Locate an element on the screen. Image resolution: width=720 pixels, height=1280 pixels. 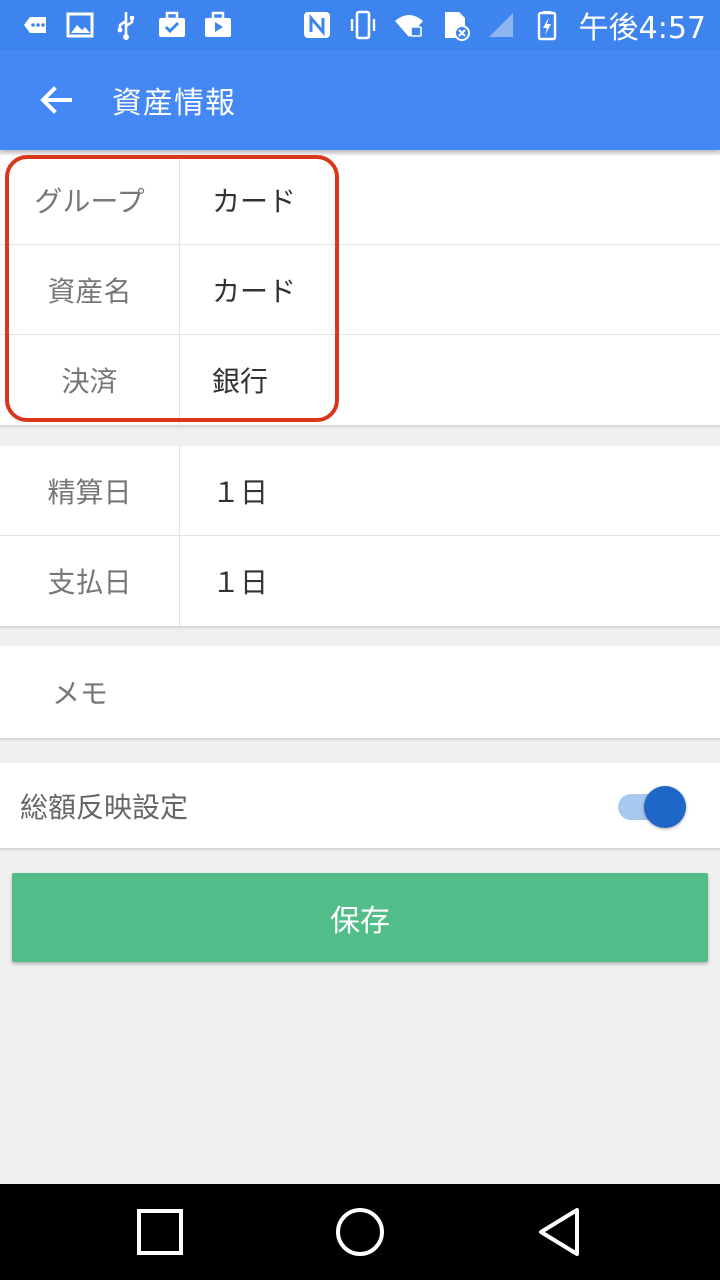
battery-charging-icon is located at coordinates (547, 25).